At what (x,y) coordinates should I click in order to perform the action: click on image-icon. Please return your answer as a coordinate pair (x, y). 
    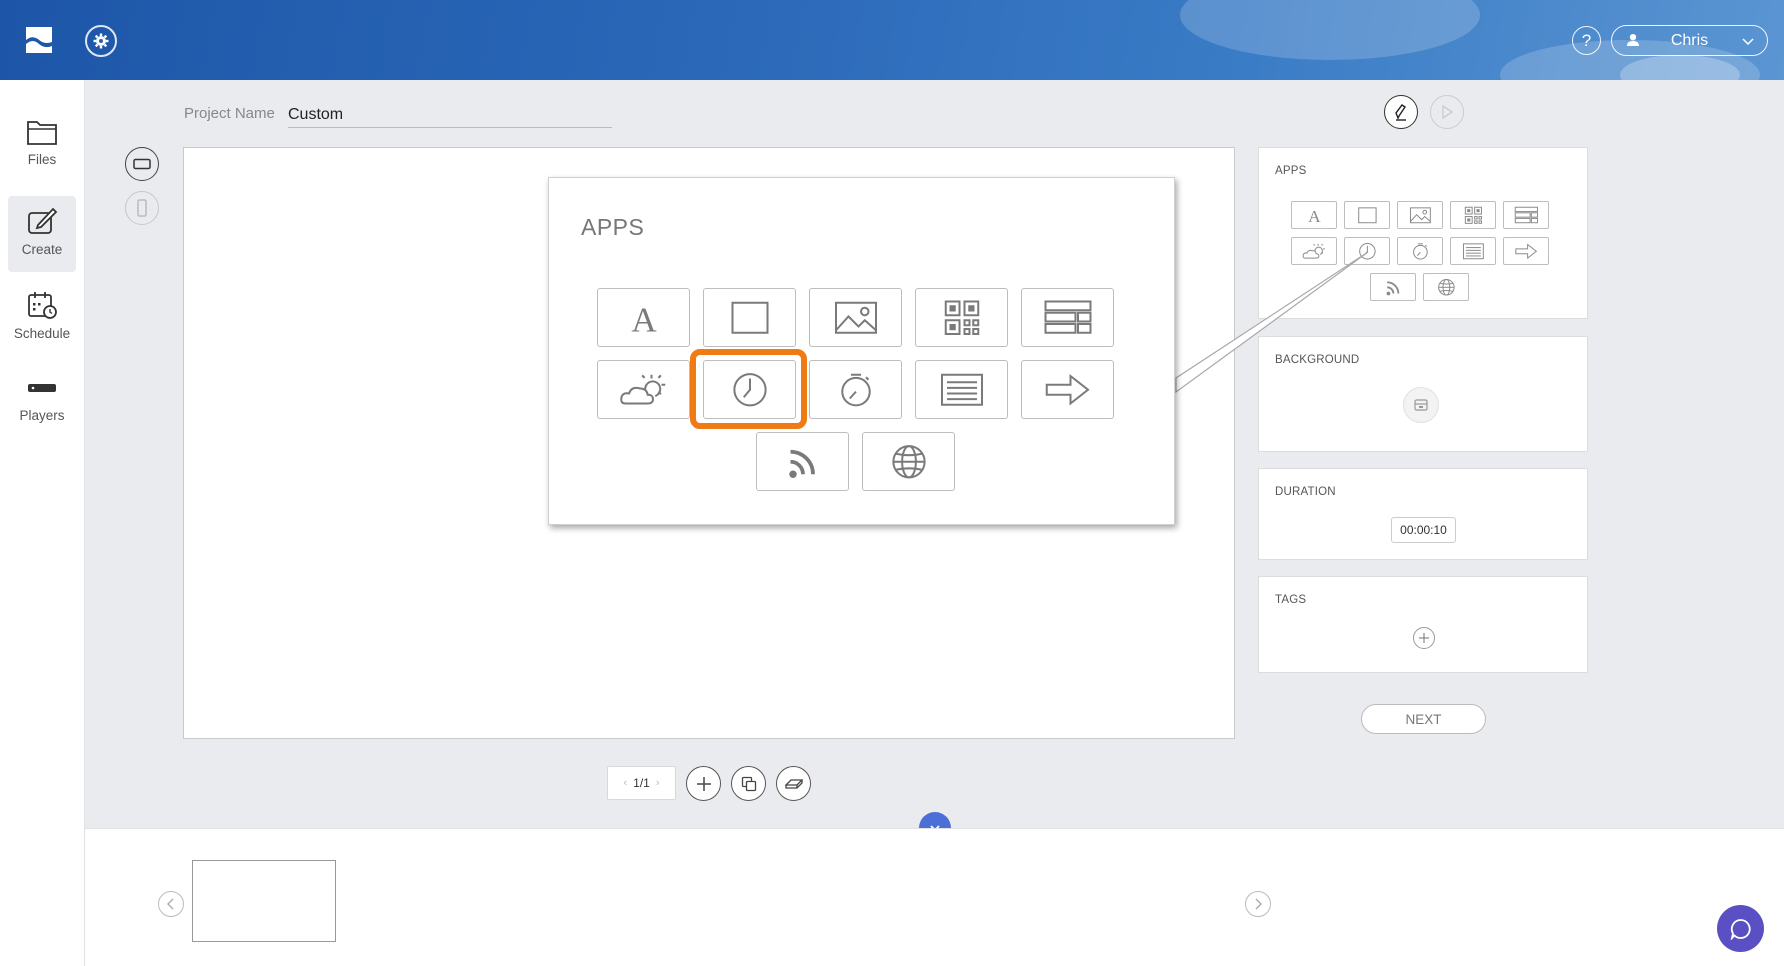
    Looking at the image, I should click on (855, 317).